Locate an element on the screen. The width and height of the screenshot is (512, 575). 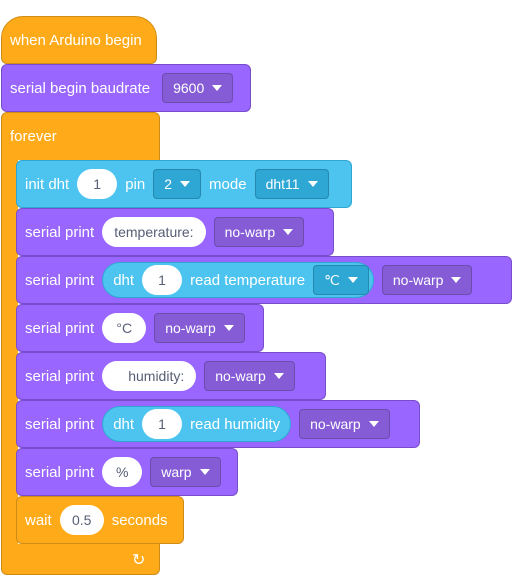
warp-dropdown: warp is located at coordinates (185, 472).